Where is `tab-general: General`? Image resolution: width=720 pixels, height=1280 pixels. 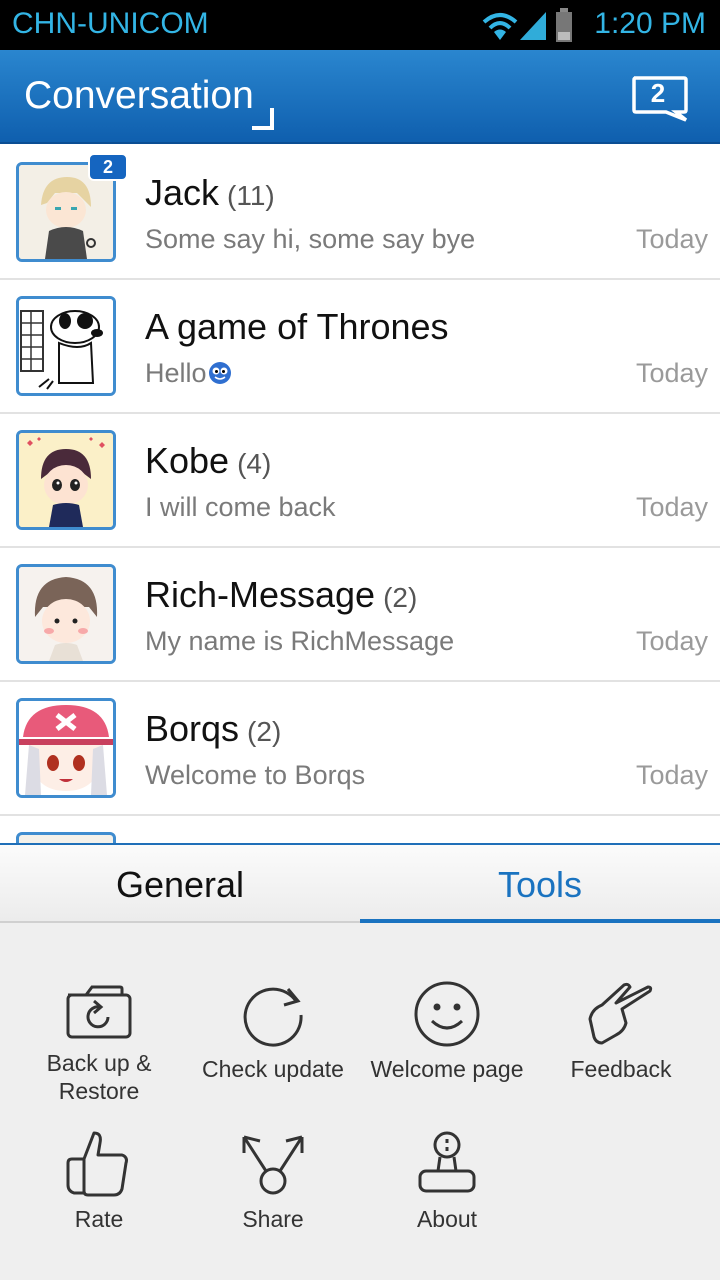 tab-general: General is located at coordinates (180, 884).